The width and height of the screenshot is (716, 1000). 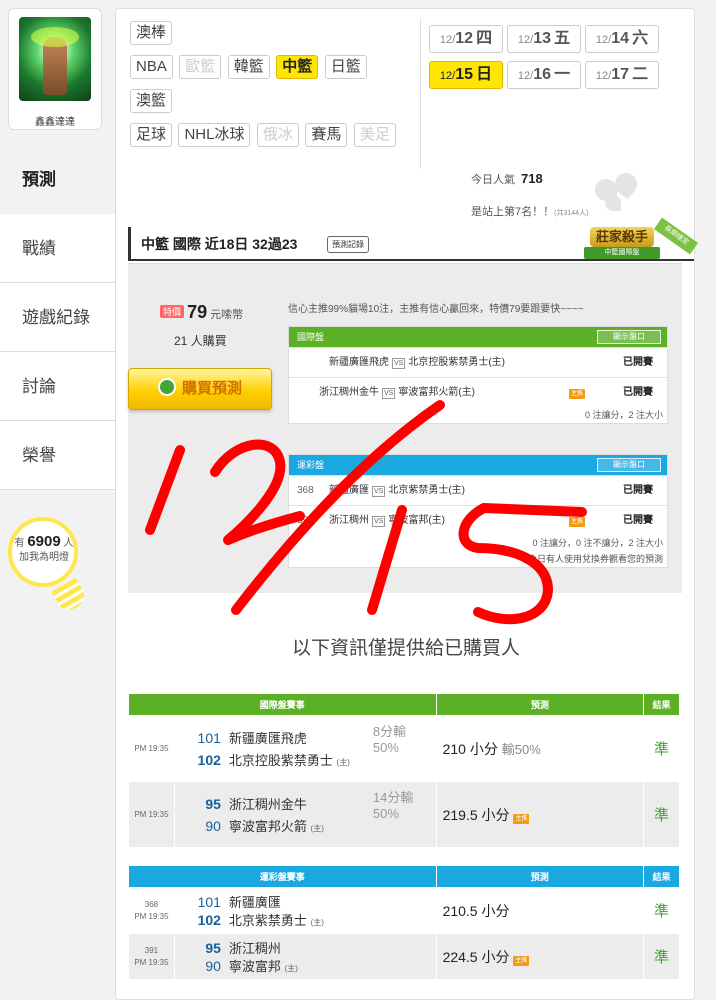 I want to click on sidebar-item-game-log: 遊戲紀錄, so click(x=57, y=317).